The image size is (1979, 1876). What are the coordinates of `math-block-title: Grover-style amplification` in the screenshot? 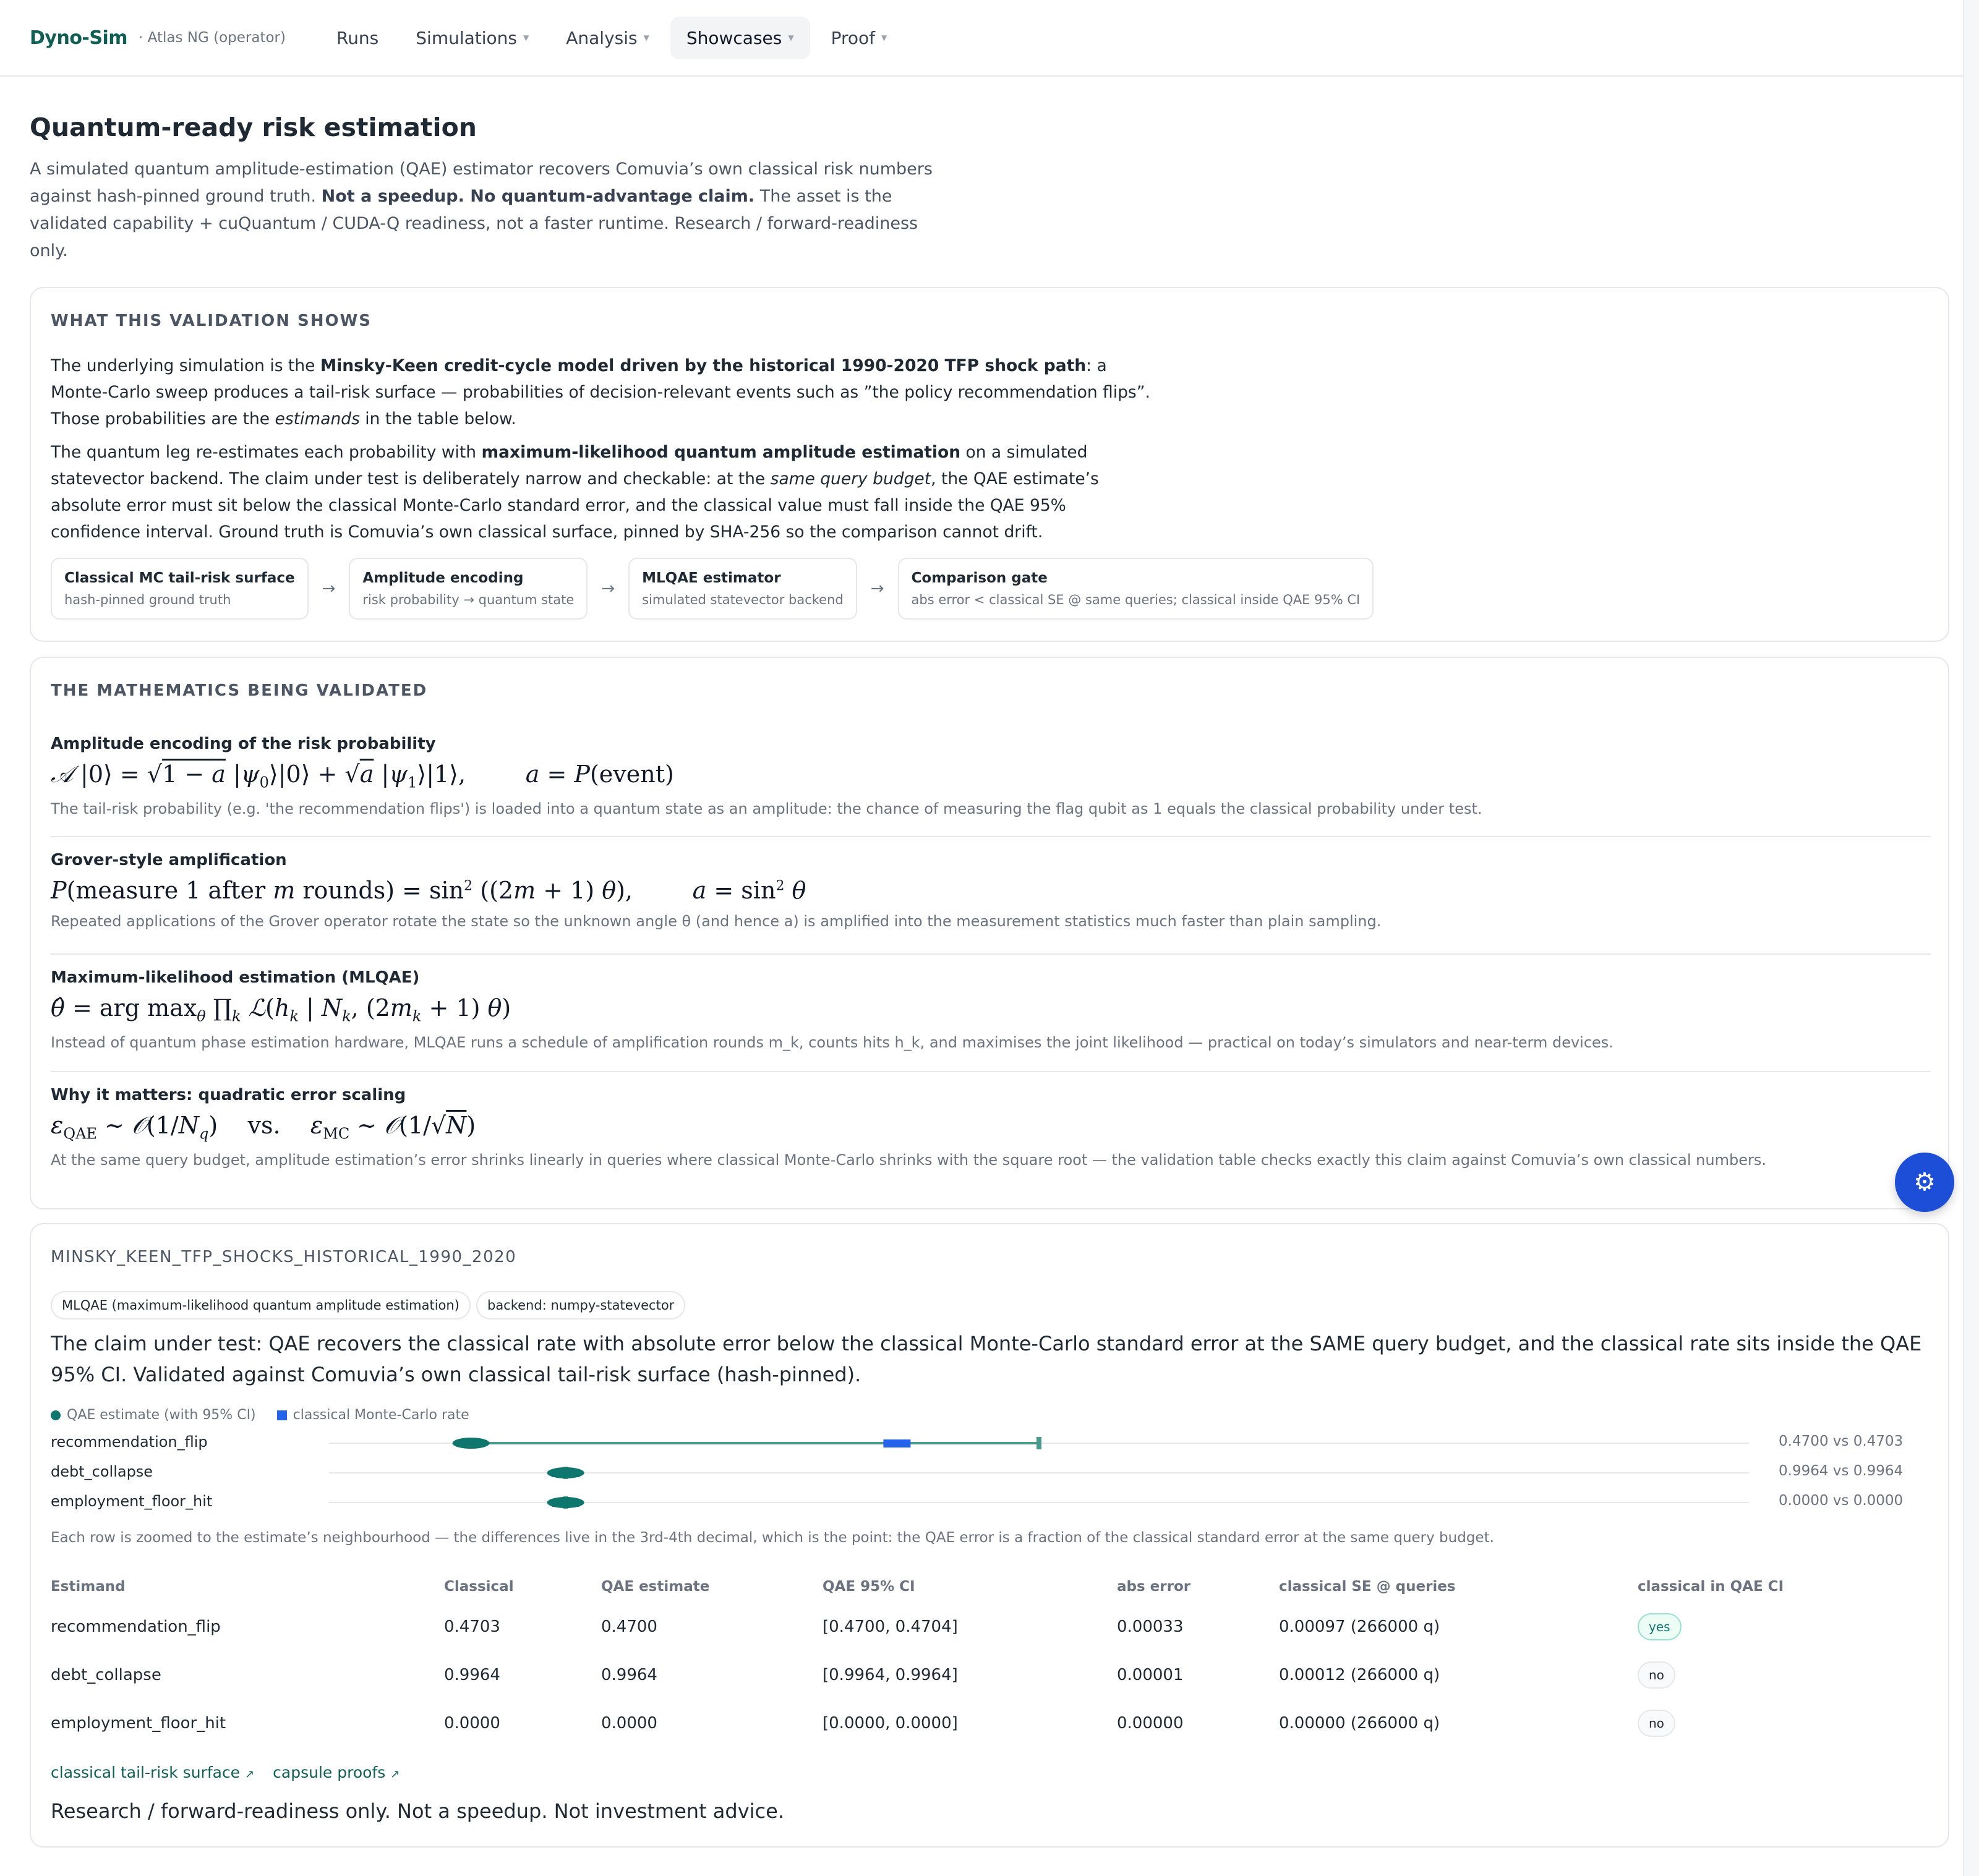 It's located at (169, 860).